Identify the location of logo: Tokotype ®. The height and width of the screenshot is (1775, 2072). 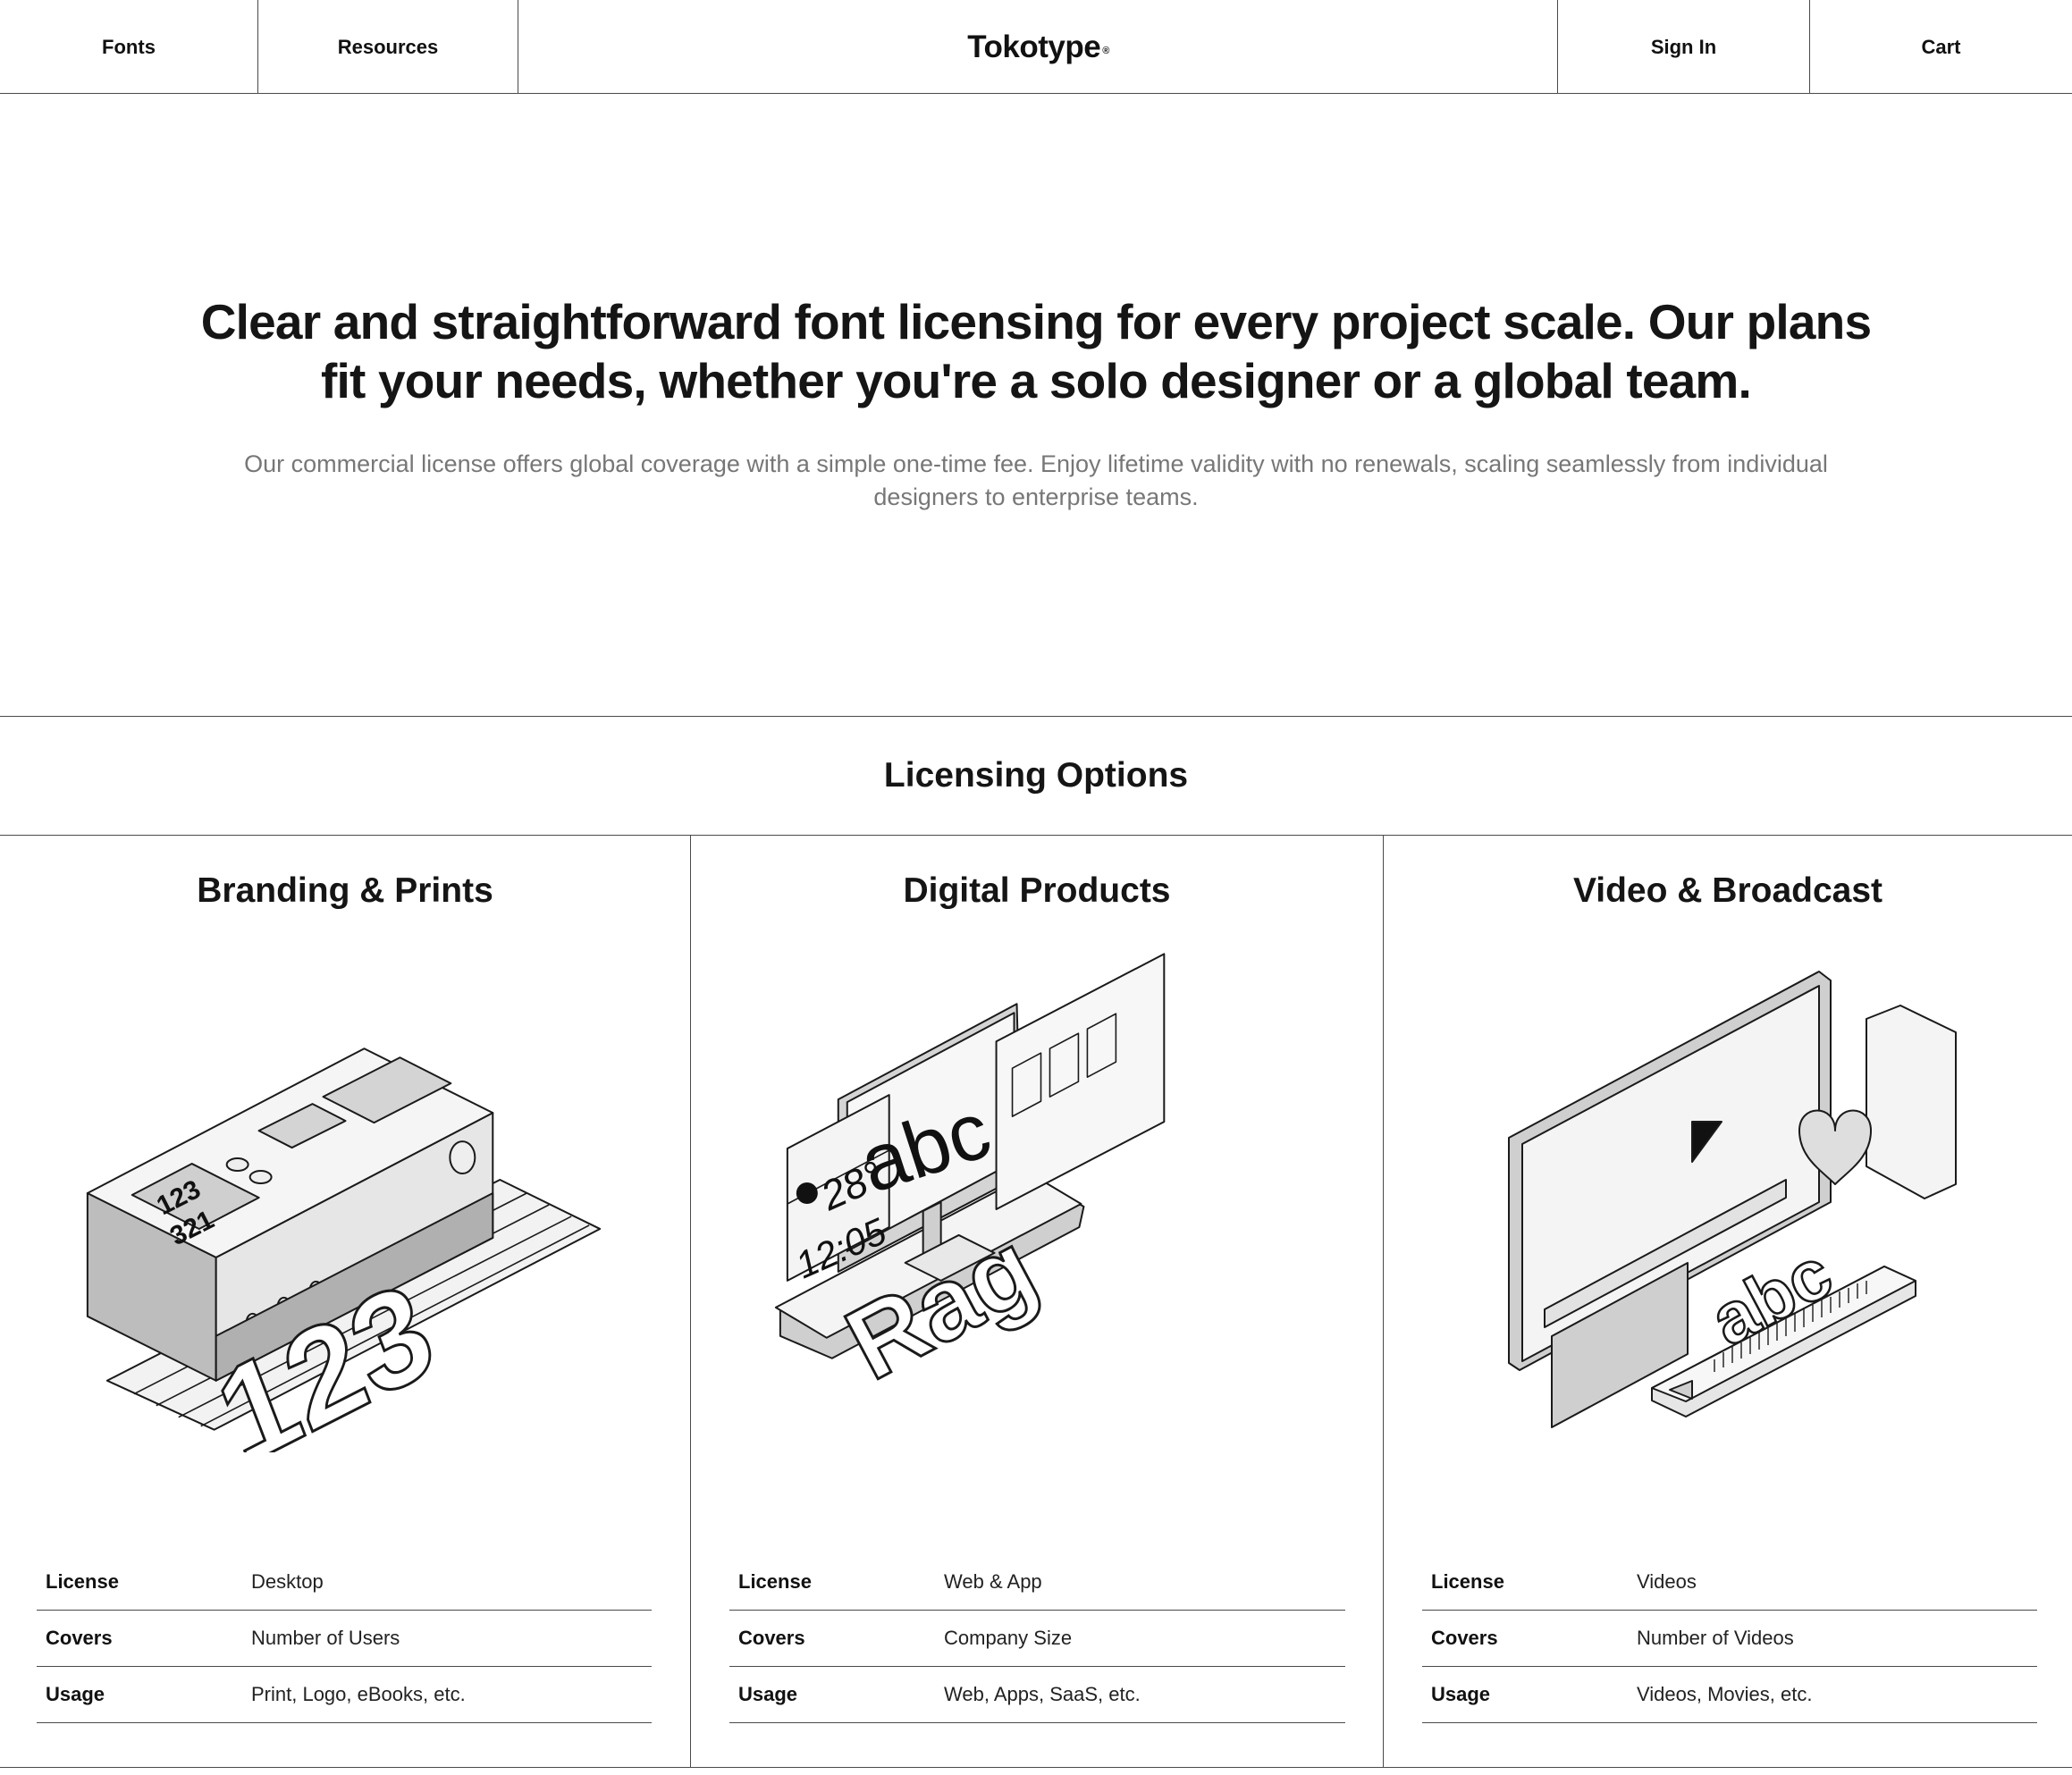
(1038, 47).